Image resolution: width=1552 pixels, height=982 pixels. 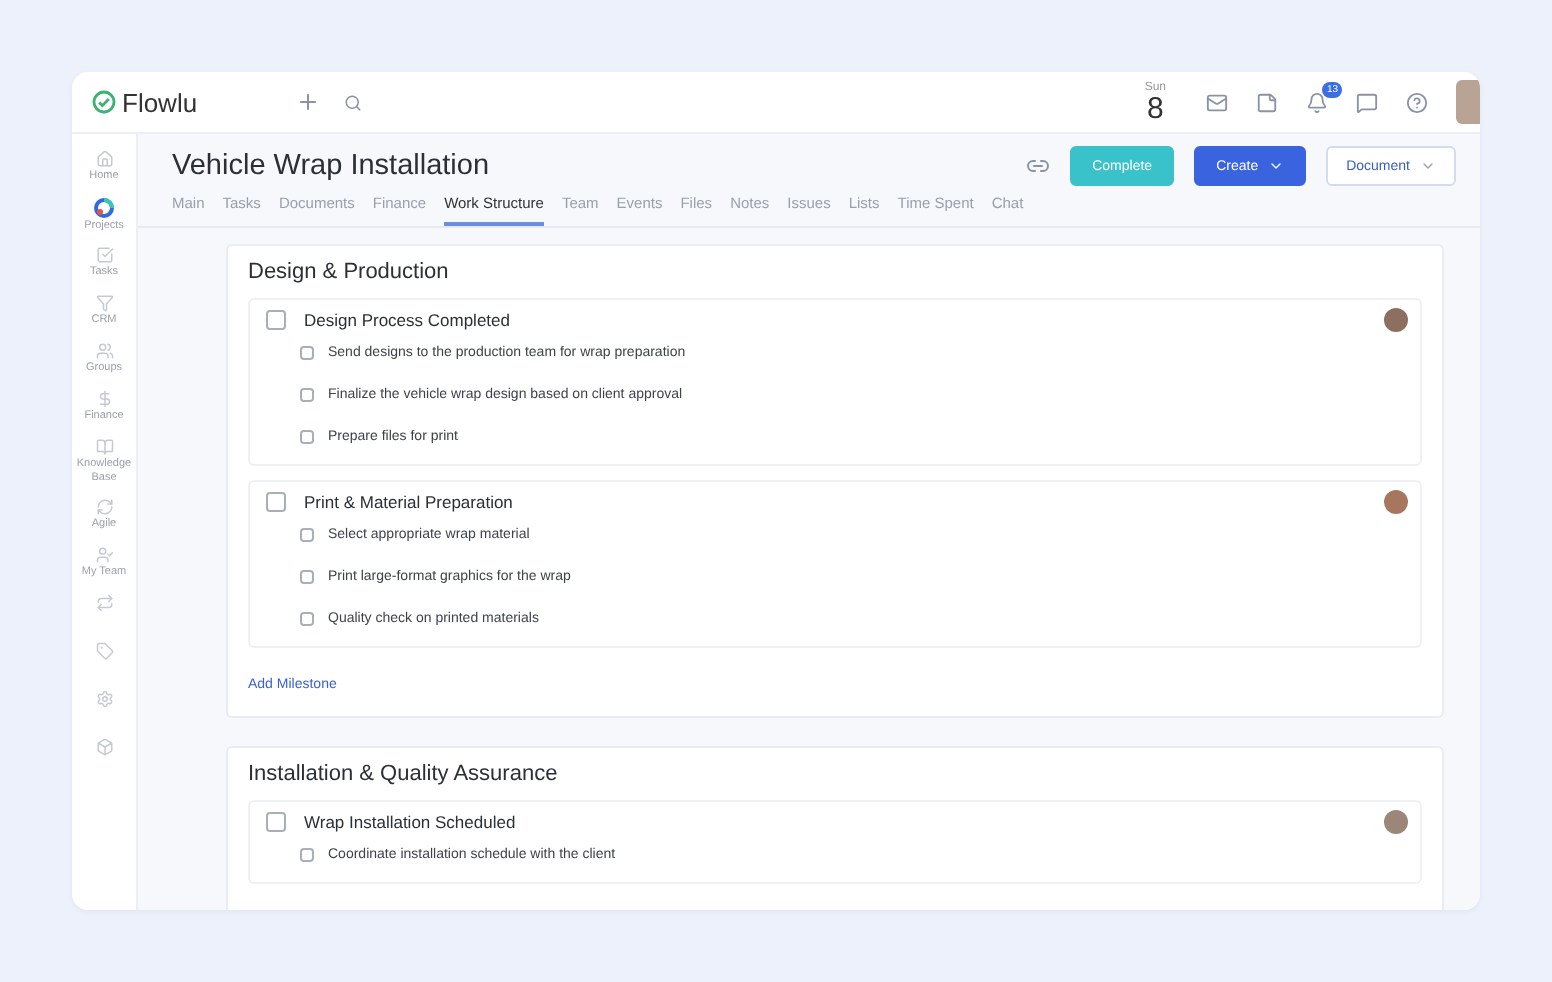 I want to click on check-circle-icon, so click(x=104, y=102).